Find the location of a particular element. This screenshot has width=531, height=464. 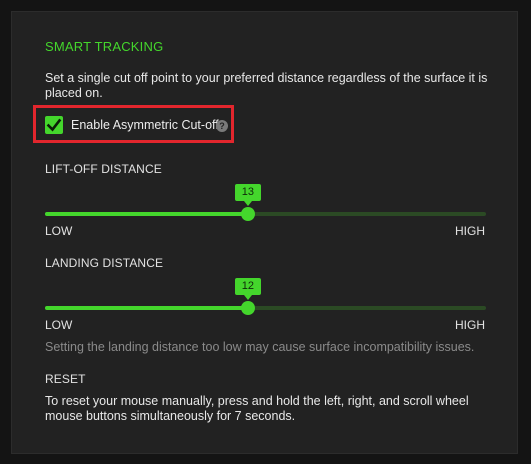

section-title: SMART TRACKING is located at coordinates (104, 46).